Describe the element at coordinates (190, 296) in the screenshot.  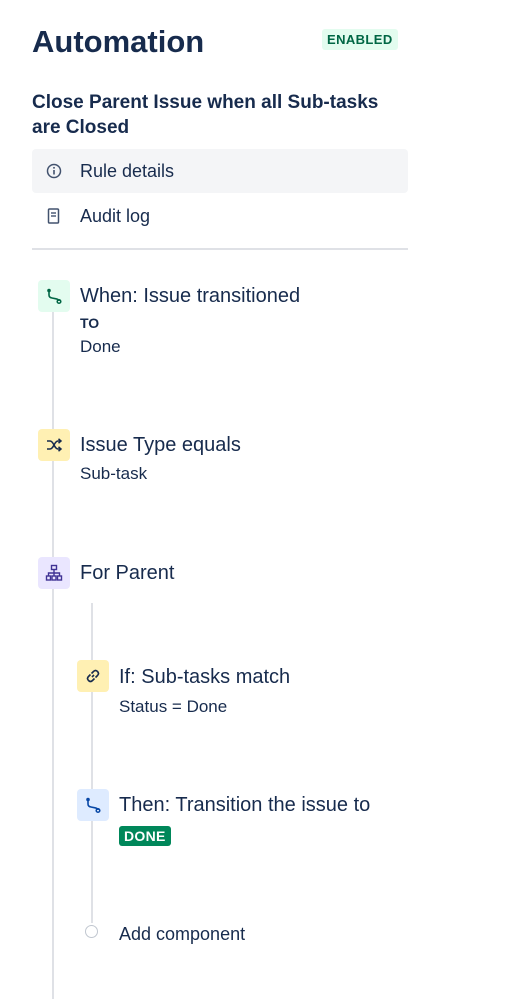
I see `trigger-title: When: Issue transitioned` at that location.